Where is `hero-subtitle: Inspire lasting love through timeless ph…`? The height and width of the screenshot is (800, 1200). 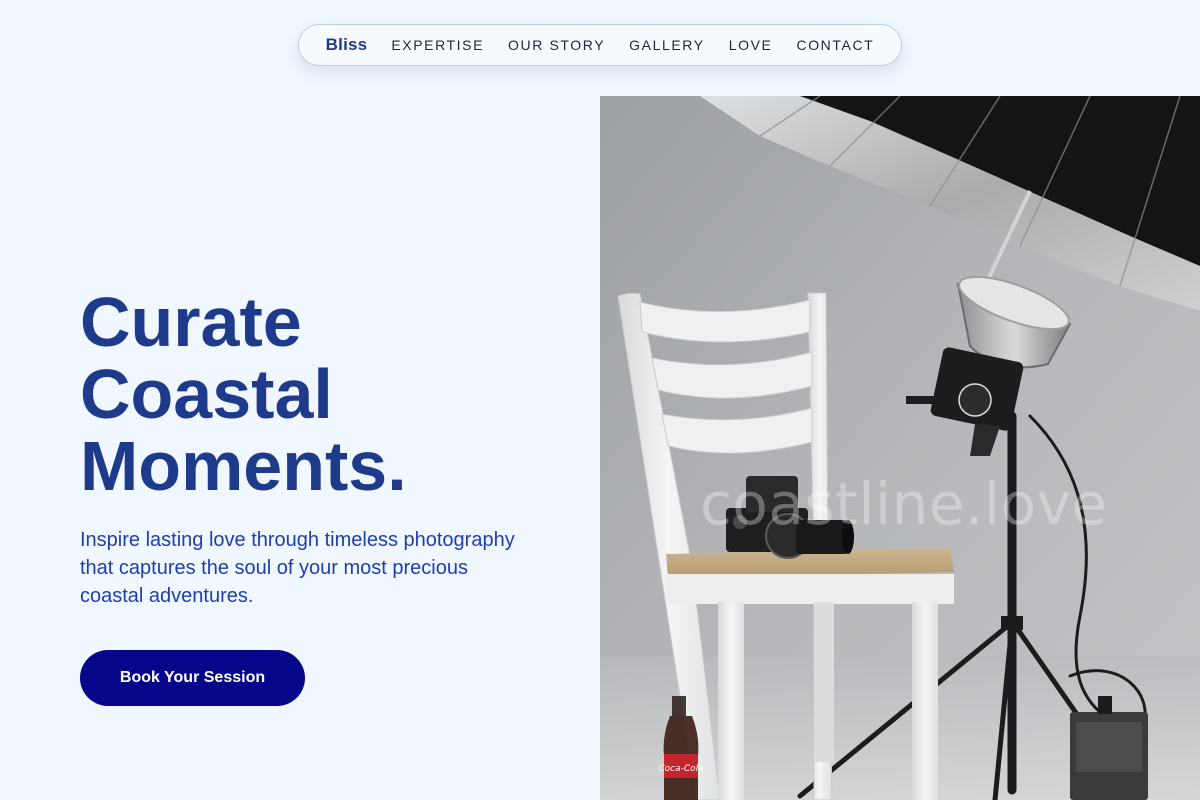
hero-subtitle: Inspire lasting love through timeless ph… is located at coordinates (297, 568).